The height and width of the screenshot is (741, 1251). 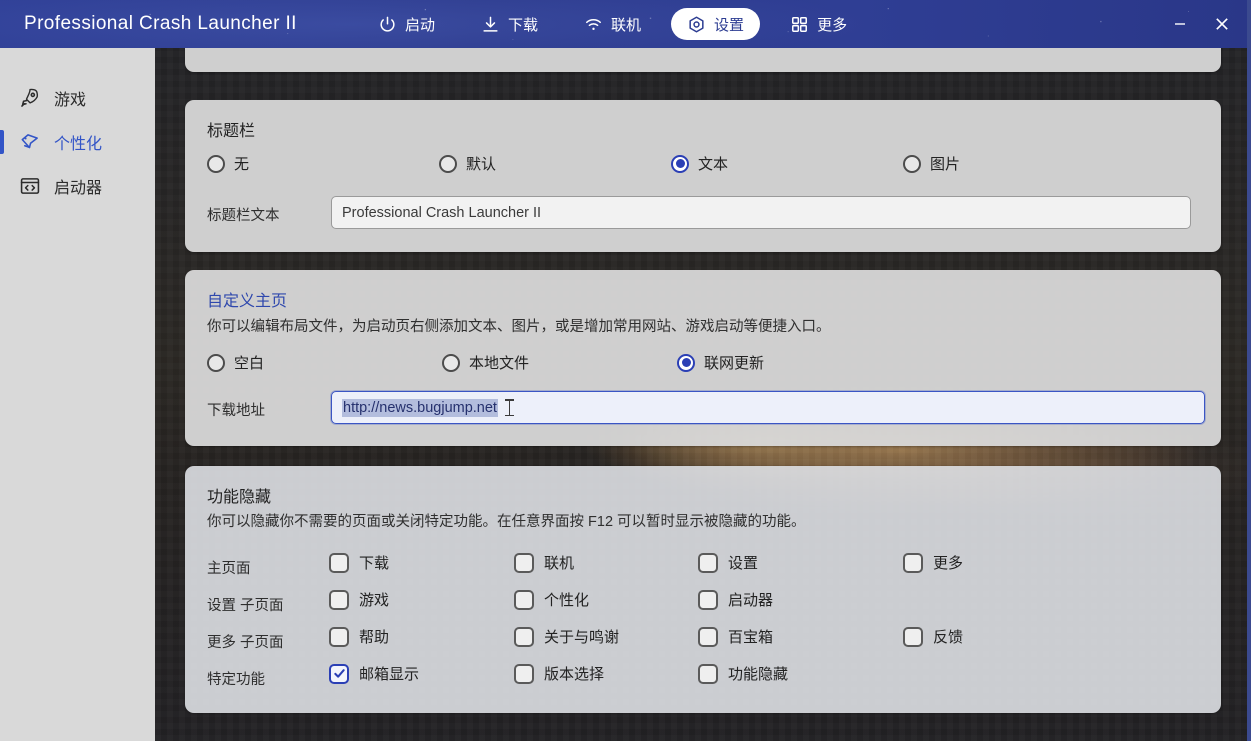 I want to click on card-partial-top, so click(x=703, y=60).